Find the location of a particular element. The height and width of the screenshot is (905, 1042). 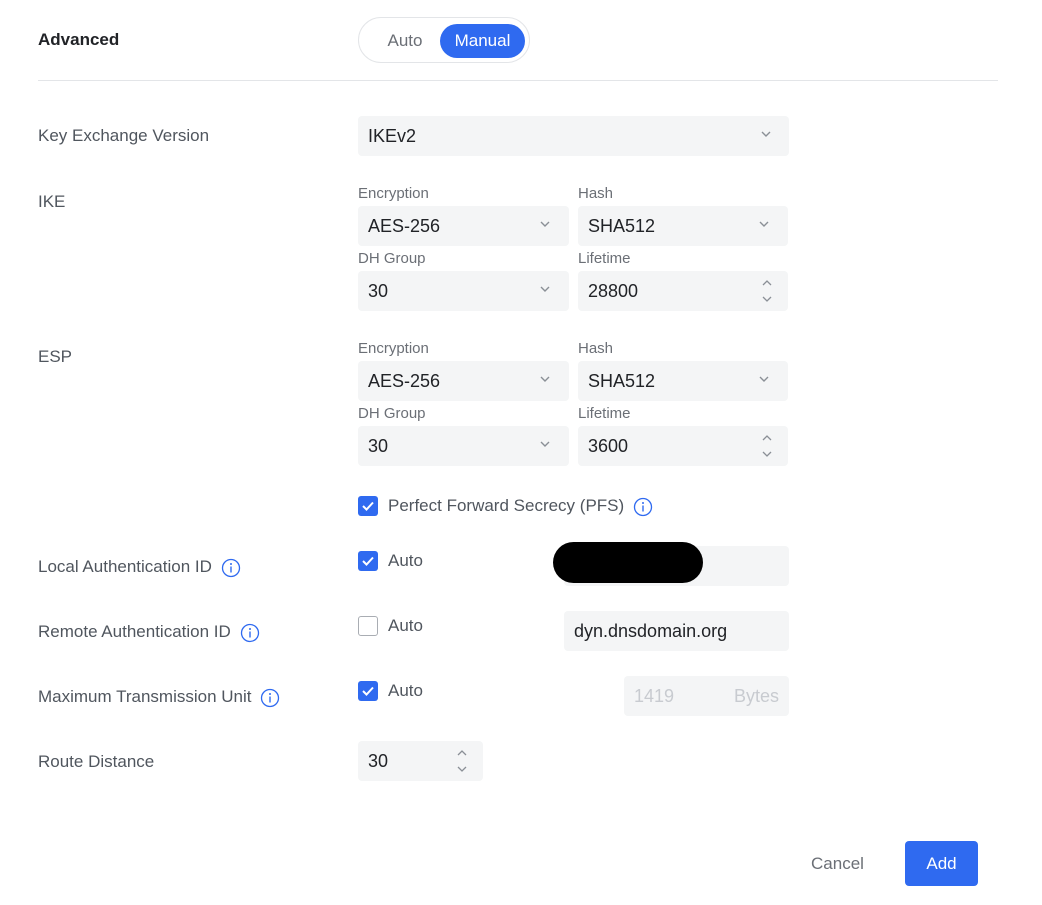

esp-encryption-label: Encryption is located at coordinates (393, 348).